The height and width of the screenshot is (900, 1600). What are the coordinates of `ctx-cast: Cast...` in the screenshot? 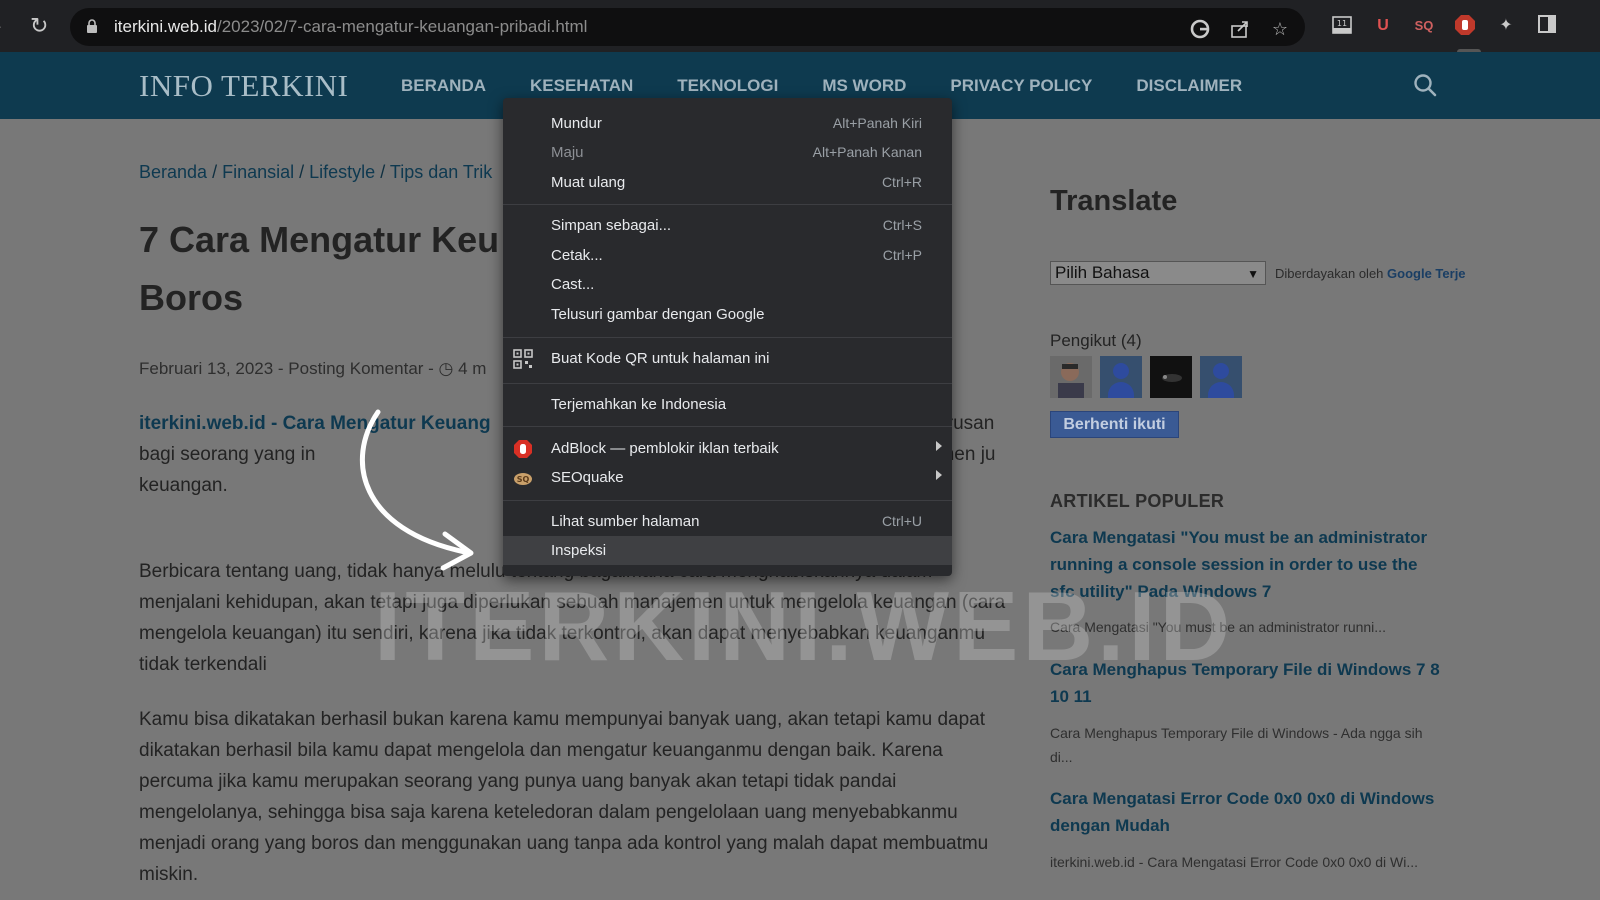 It's located at (727, 284).